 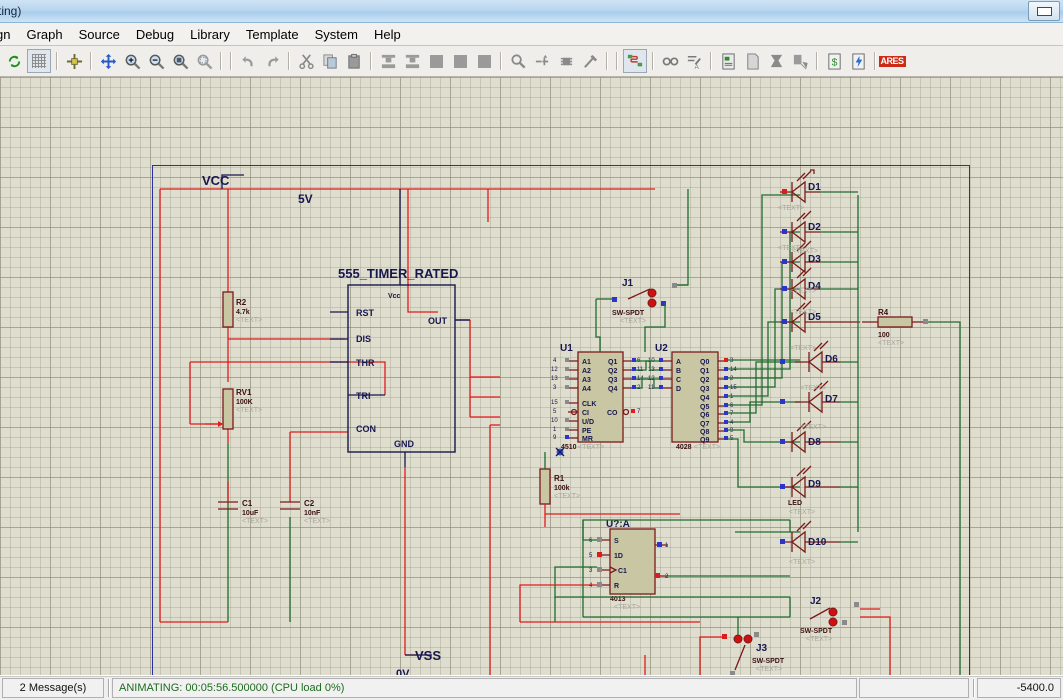 I want to click on resistor-rv1-text: <TEXT>, so click(x=249, y=410).